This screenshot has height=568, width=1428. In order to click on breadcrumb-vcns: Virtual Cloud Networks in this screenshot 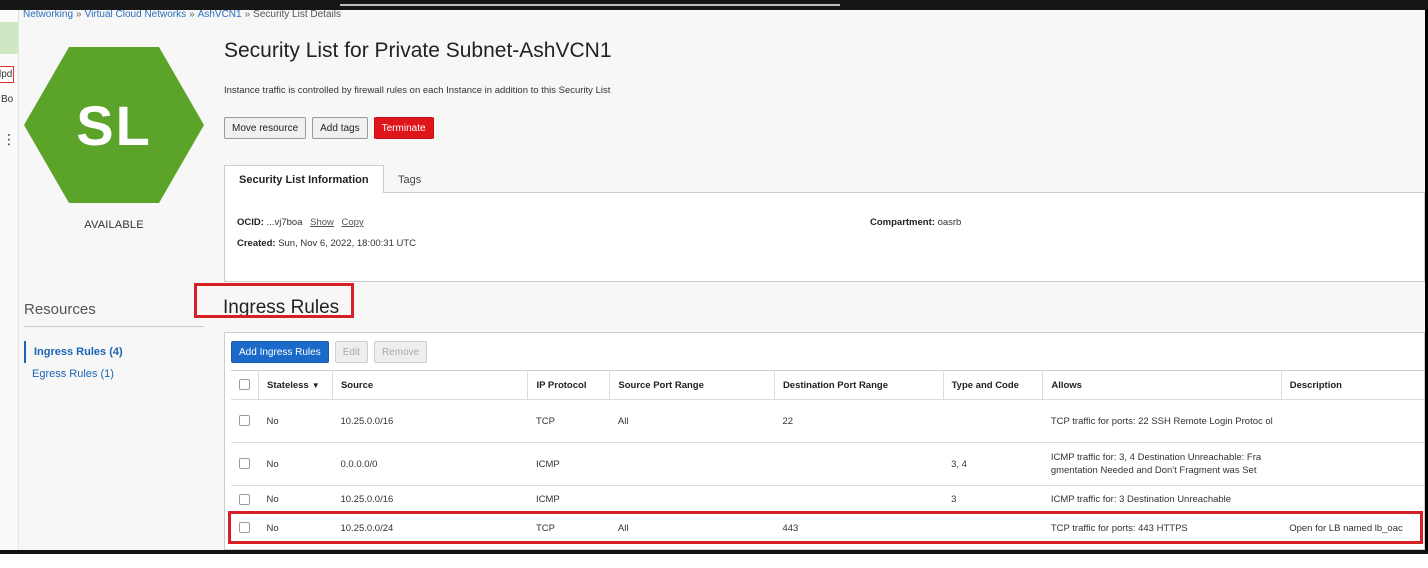, I will do `click(136, 15)`.